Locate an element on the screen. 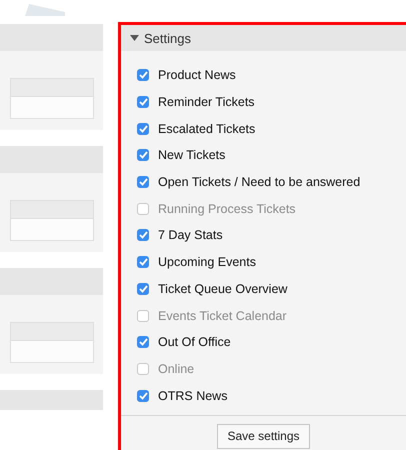 Image resolution: width=406 pixels, height=450 pixels. save-button: Save settings is located at coordinates (263, 436).